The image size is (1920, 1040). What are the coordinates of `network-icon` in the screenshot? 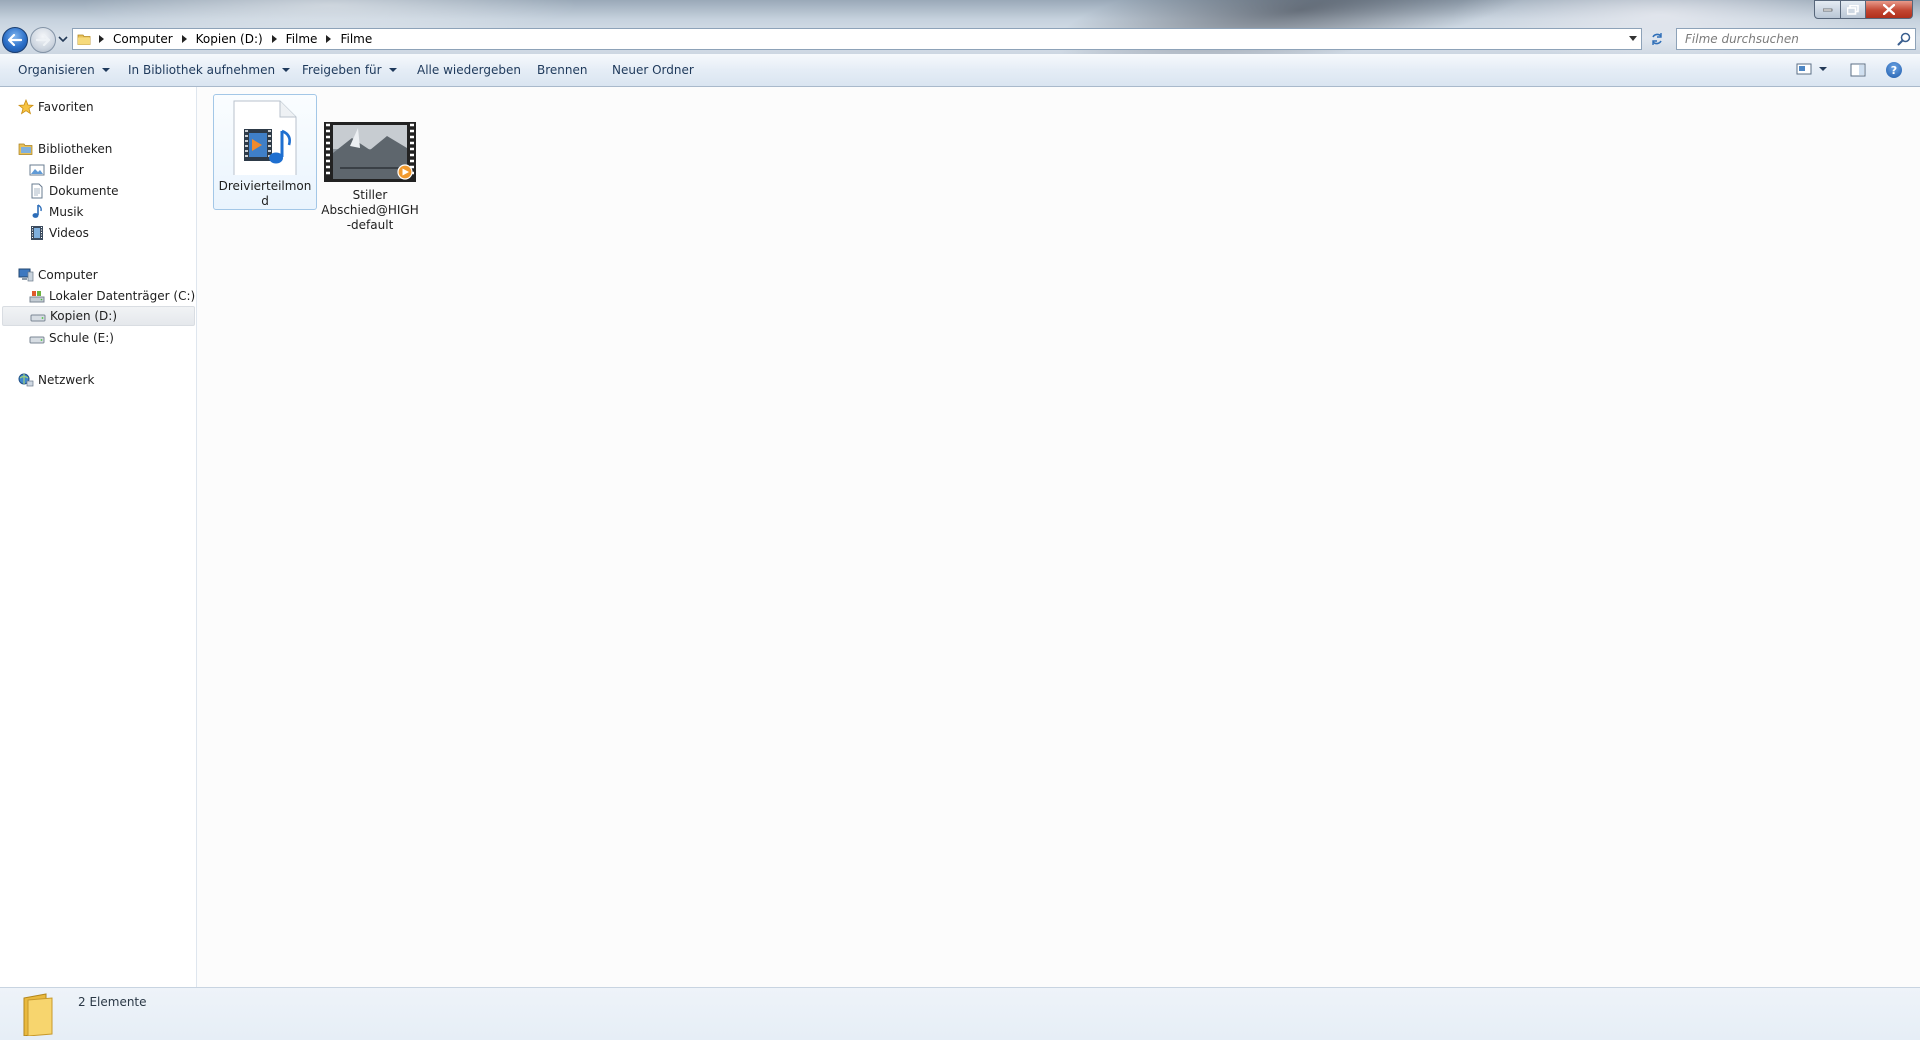 It's located at (26, 380).